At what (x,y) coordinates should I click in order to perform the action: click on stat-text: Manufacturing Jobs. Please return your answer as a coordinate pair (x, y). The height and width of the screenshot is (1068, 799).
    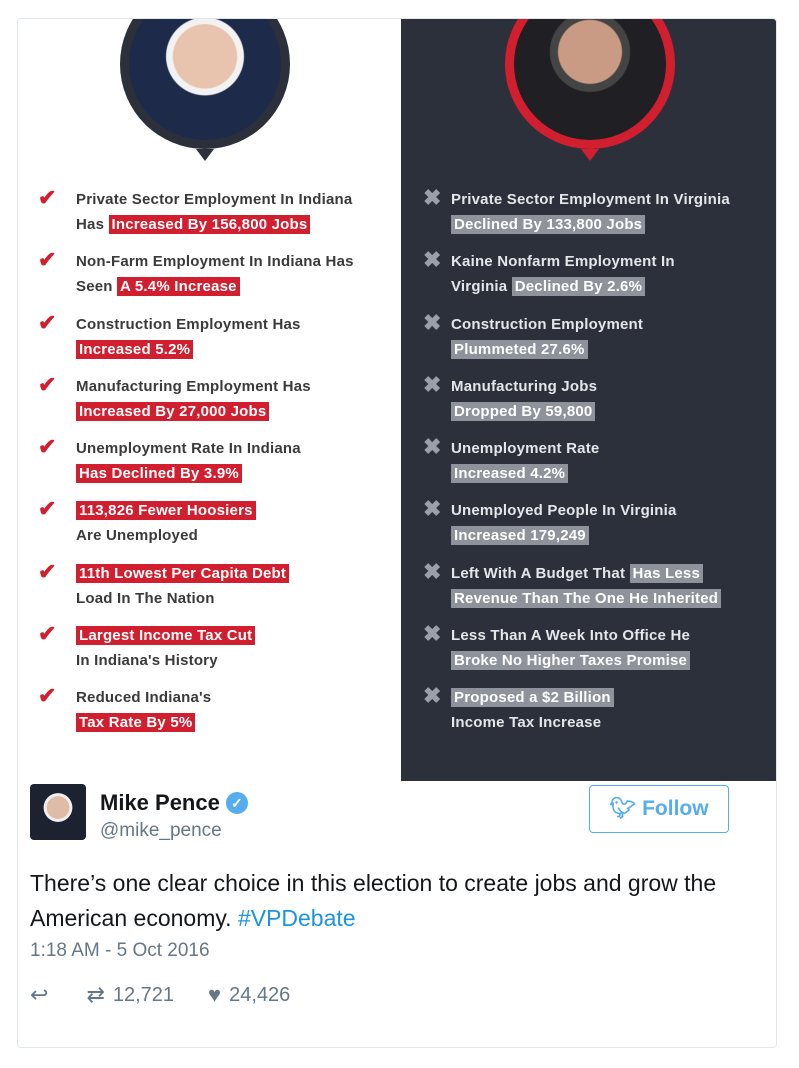
    Looking at the image, I should click on (524, 386).